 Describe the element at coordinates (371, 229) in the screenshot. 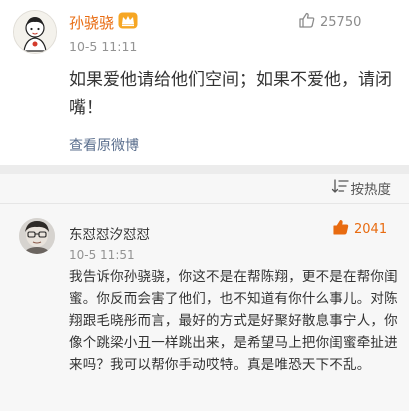

I see `comment-like-count: 2041` at that location.